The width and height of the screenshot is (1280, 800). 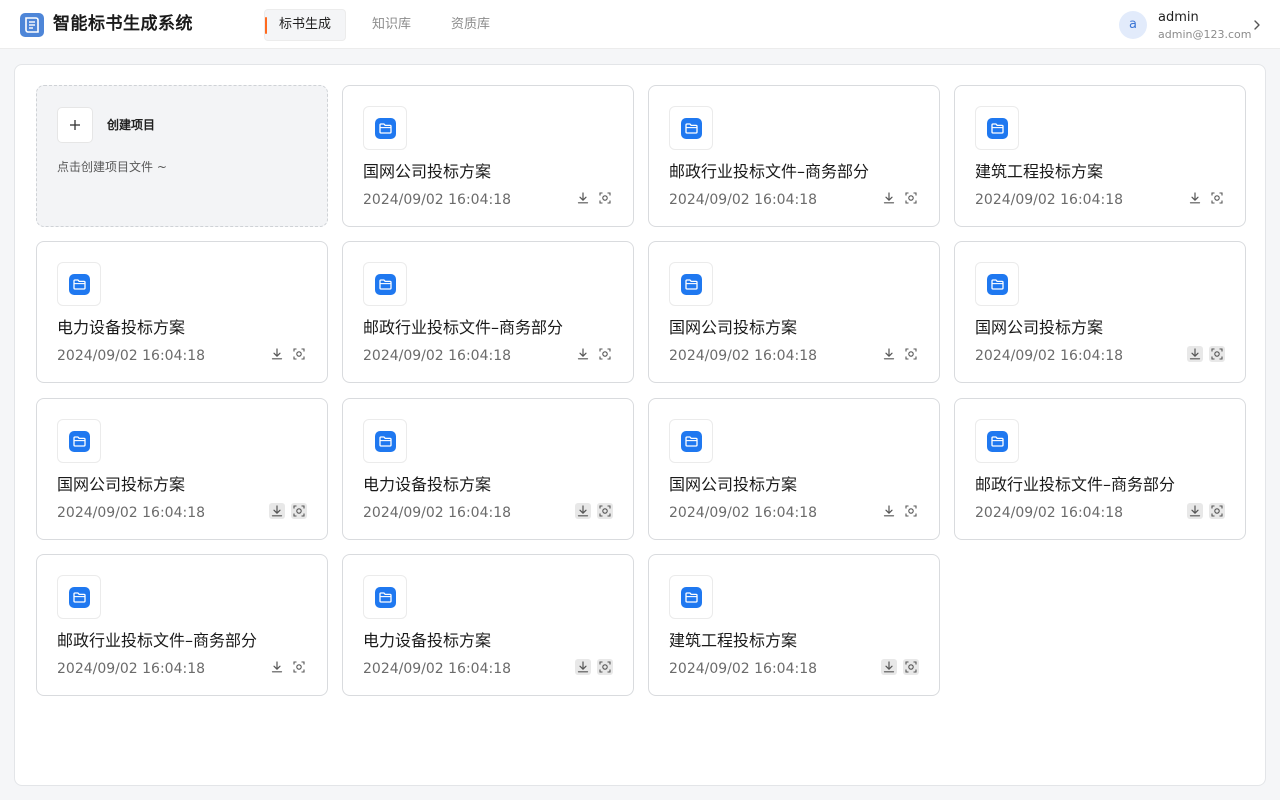 I want to click on tab-knowledge-base: 知识库, so click(x=391, y=25).